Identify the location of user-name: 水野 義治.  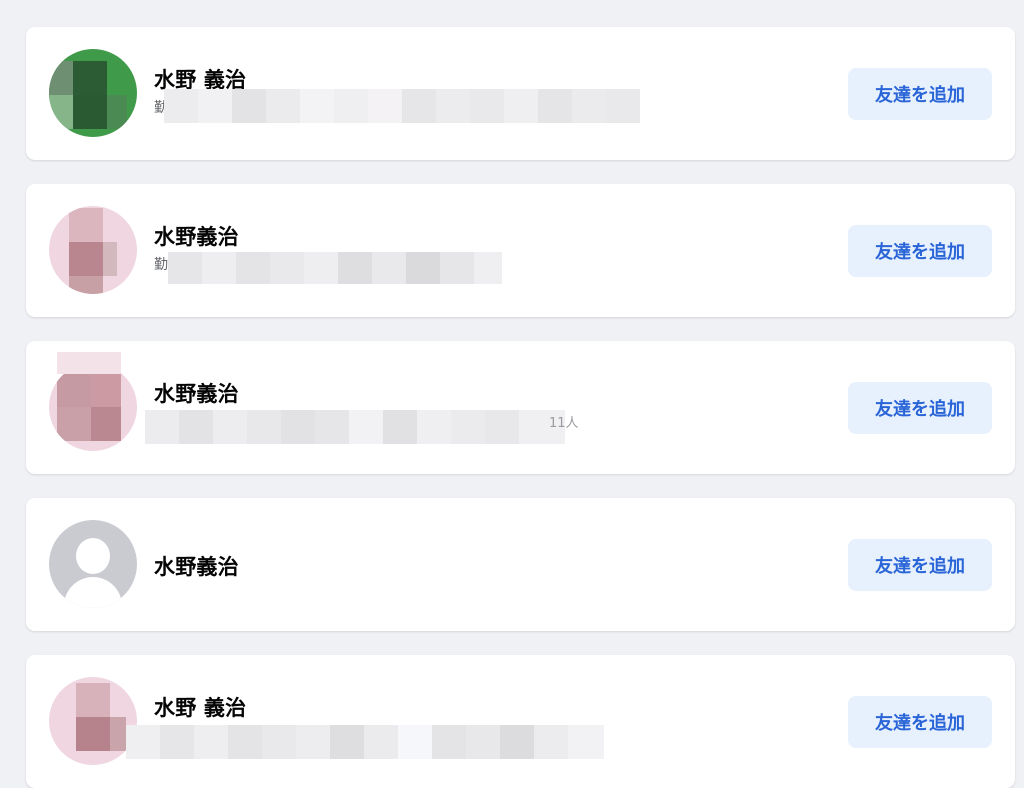
(200, 707).